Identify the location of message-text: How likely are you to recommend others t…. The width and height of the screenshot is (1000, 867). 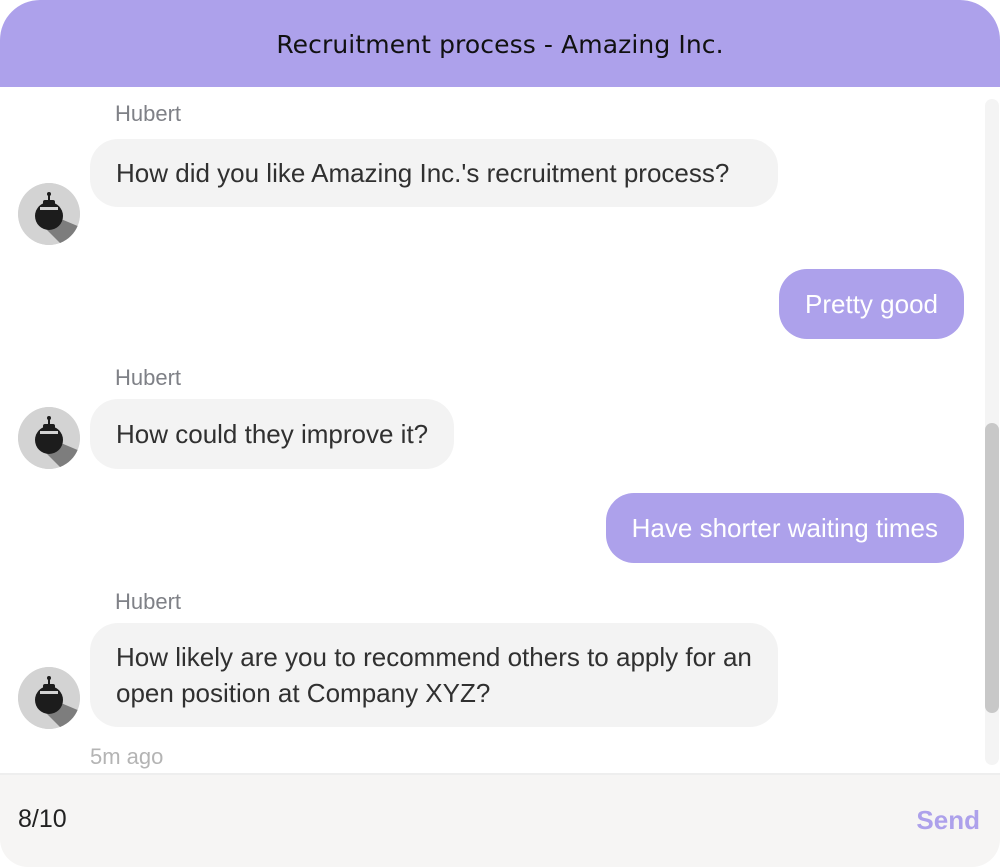
(434, 675).